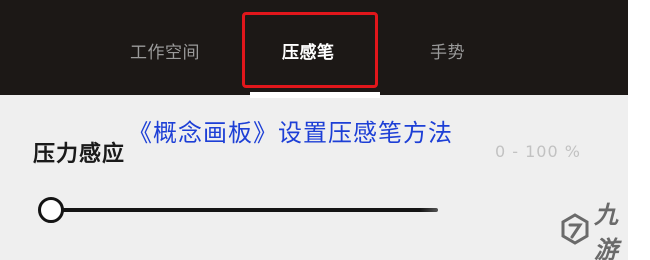  What do you see at coordinates (315, 95) in the screenshot?
I see `active-tab-indicator` at bounding box center [315, 95].